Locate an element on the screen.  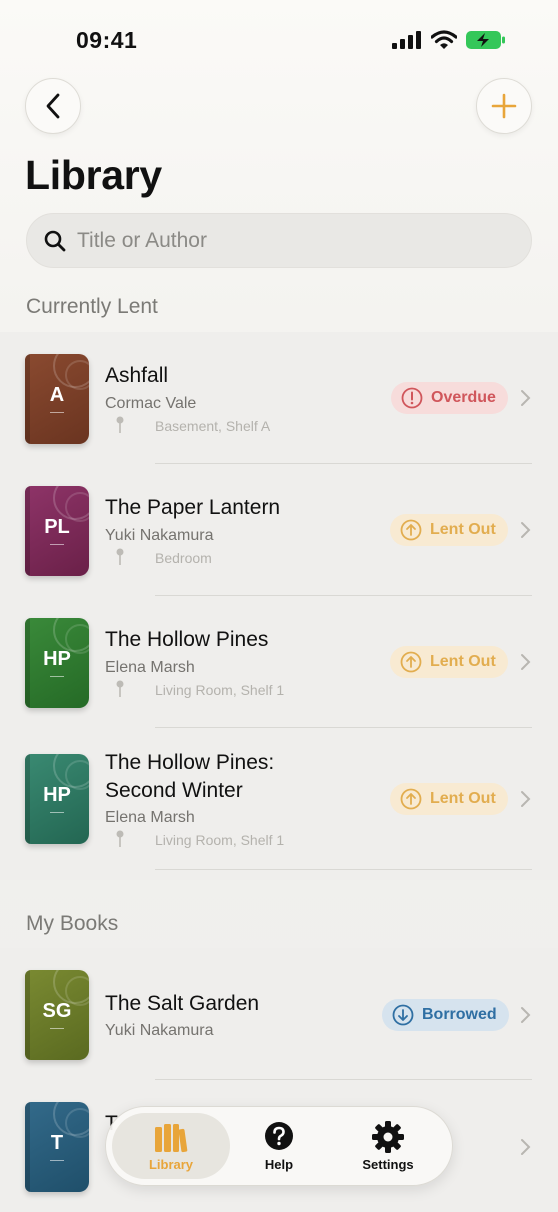
add-book-button is located at coordinates (504, 106).